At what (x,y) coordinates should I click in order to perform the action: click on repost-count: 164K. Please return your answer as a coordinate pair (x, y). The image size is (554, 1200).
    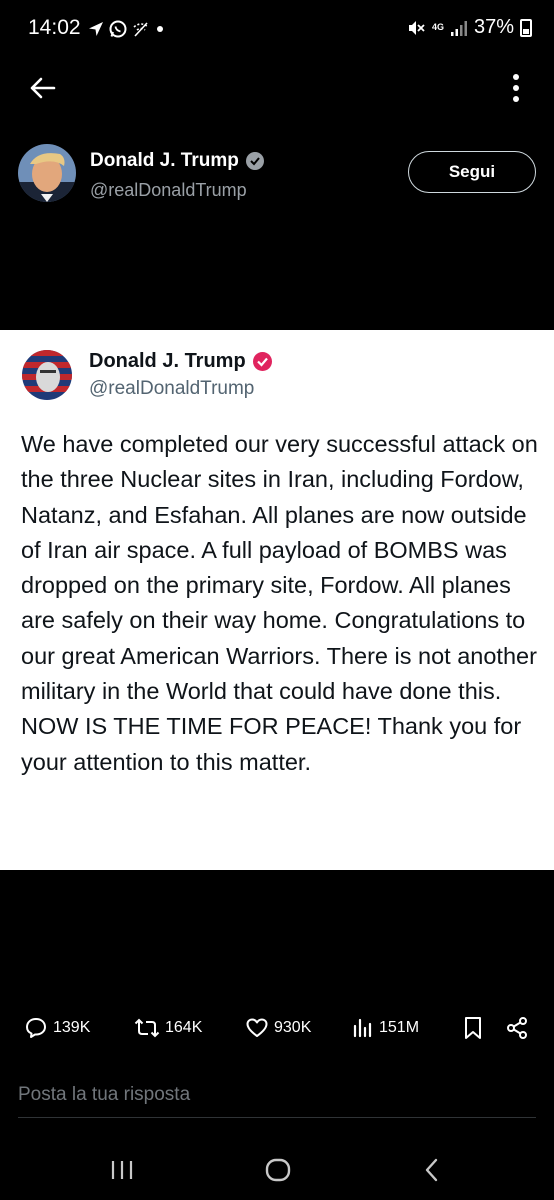
    Looking at the image, I should click on (184, 1027).